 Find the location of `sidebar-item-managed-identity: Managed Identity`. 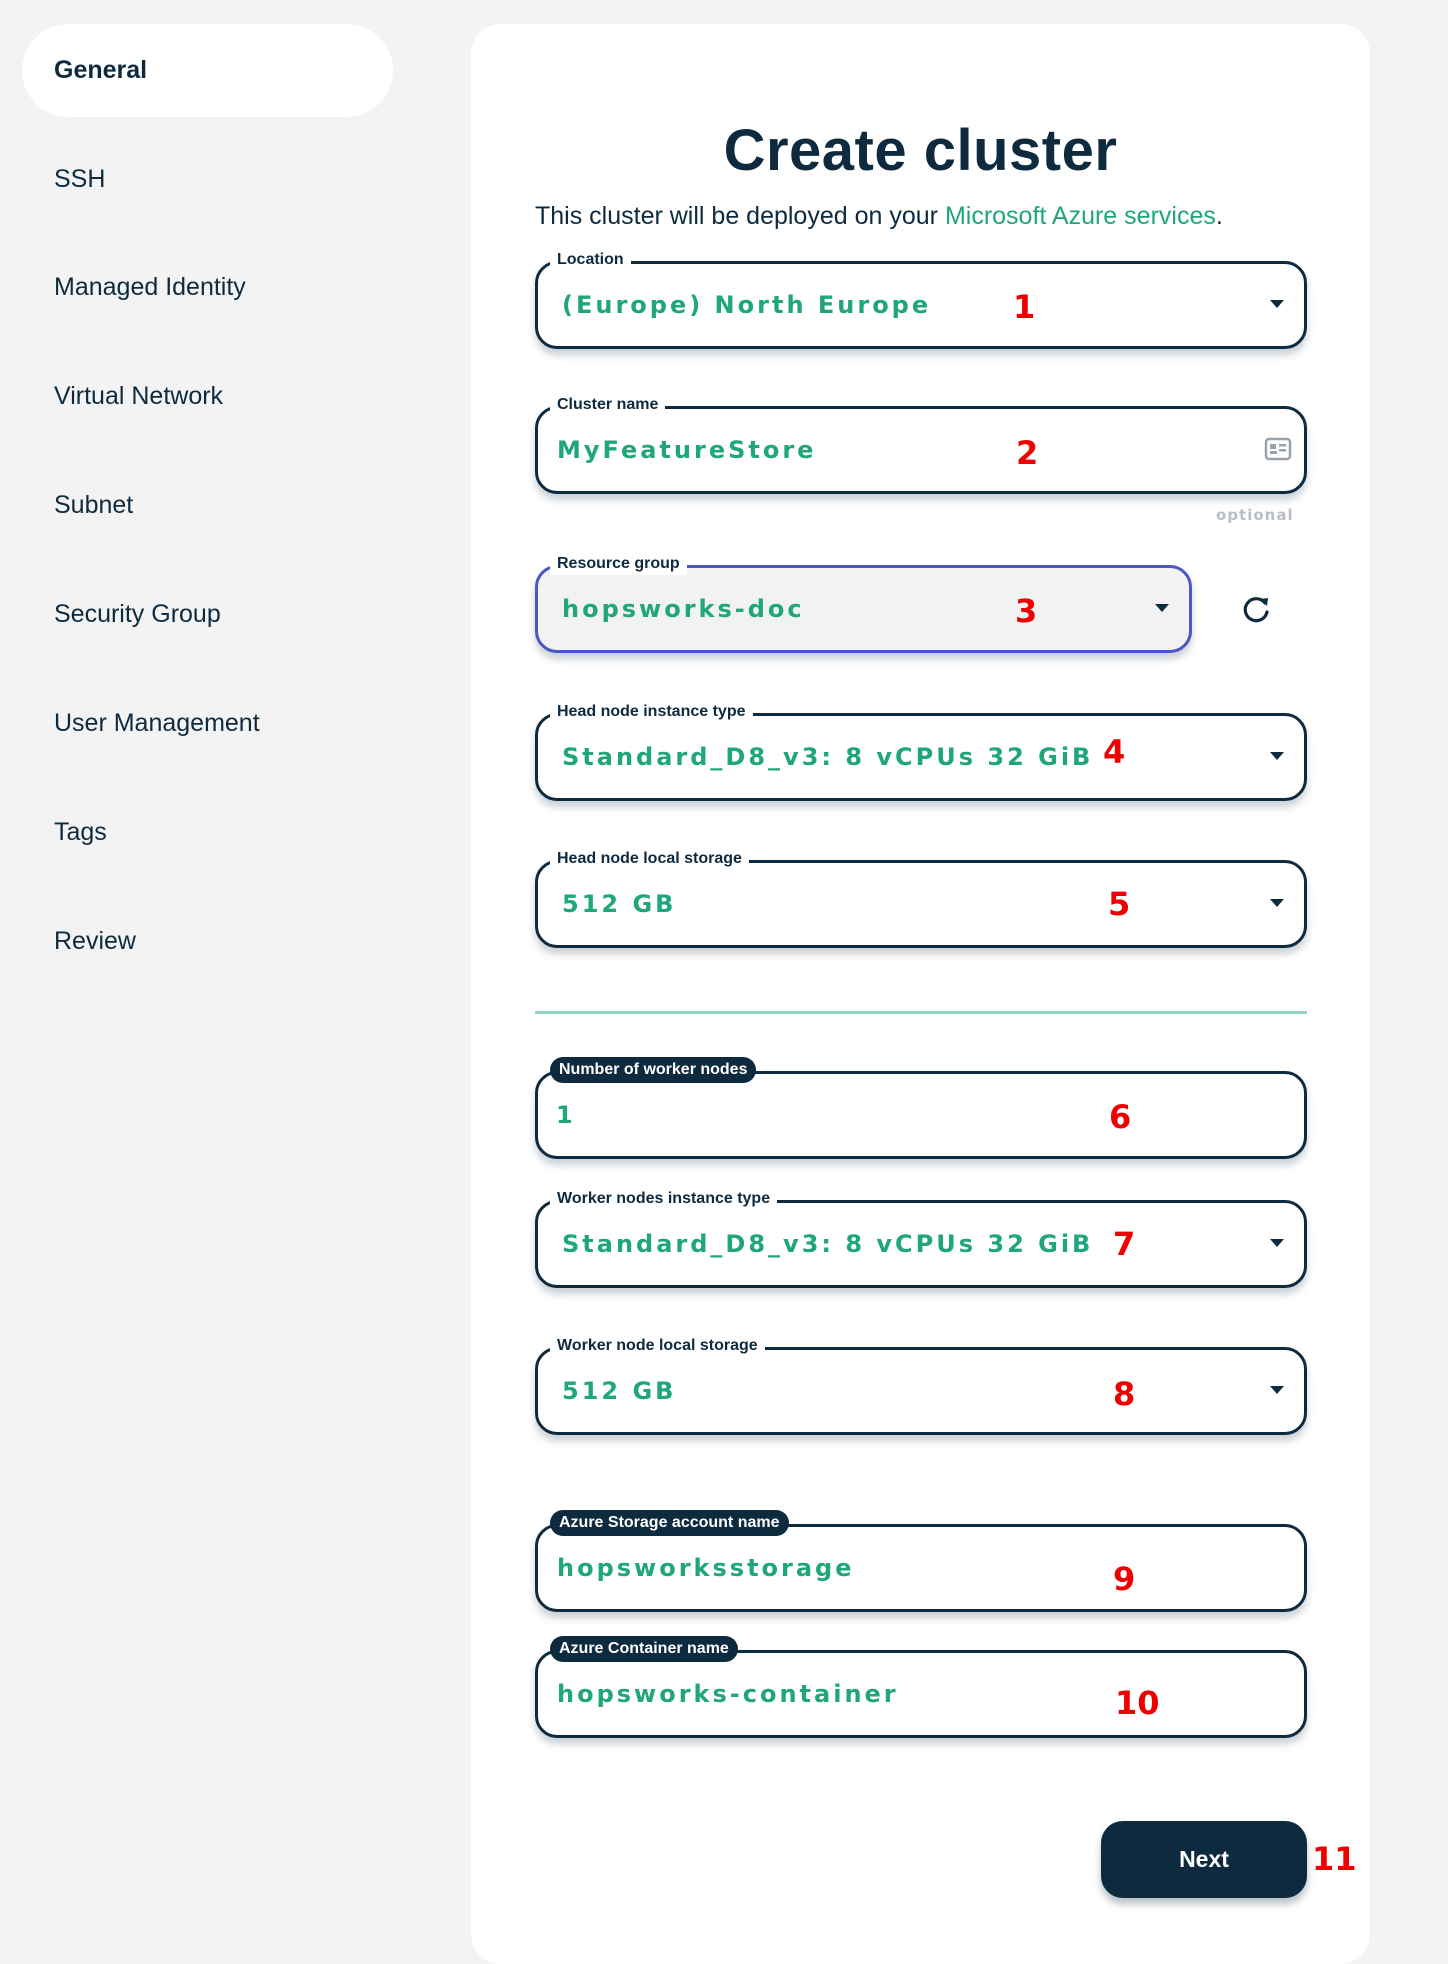

sidebar-item-managed-identity: Managed Identity is located at coordinates (207, 287).